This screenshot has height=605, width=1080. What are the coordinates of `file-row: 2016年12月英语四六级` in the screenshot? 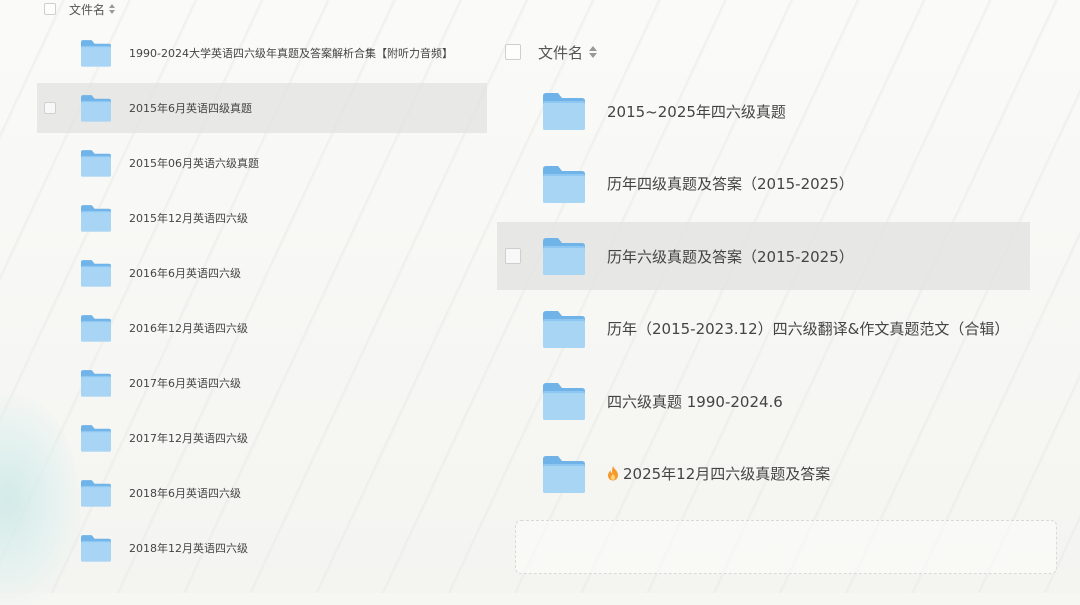 It's located at (262, 328).